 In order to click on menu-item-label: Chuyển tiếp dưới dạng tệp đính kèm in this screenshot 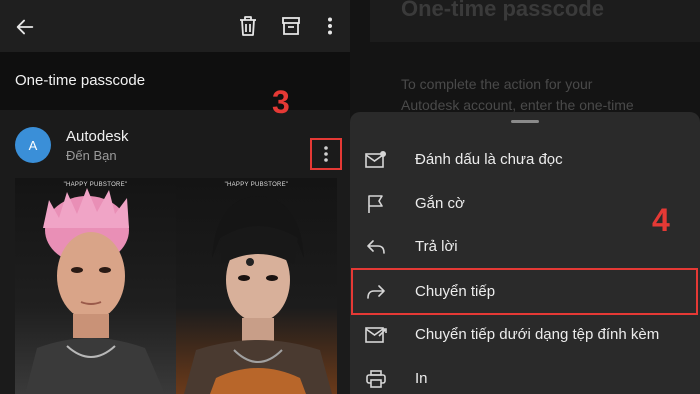, I will do `click(537, 334)`.